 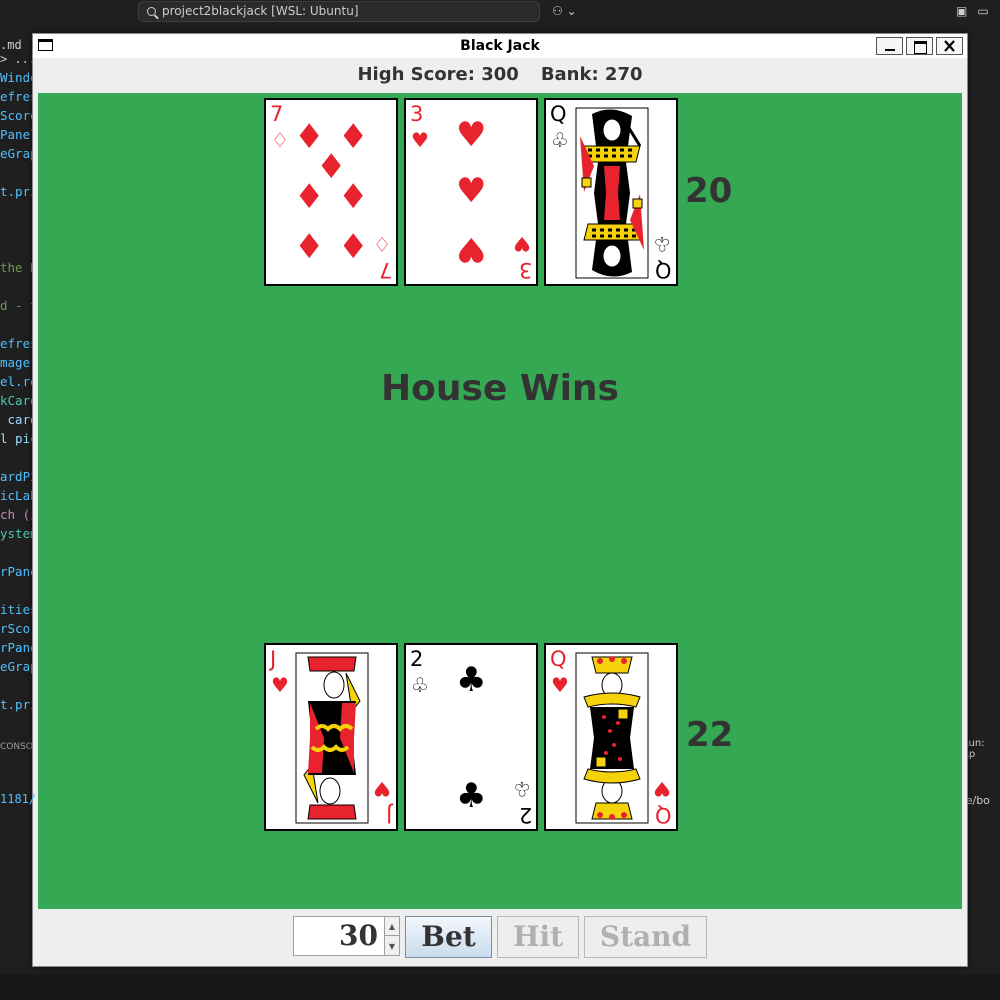 I want to click on controls-bar: 30 ▲ ▼ Bet Hit Stand, so click(x=500, y=936).